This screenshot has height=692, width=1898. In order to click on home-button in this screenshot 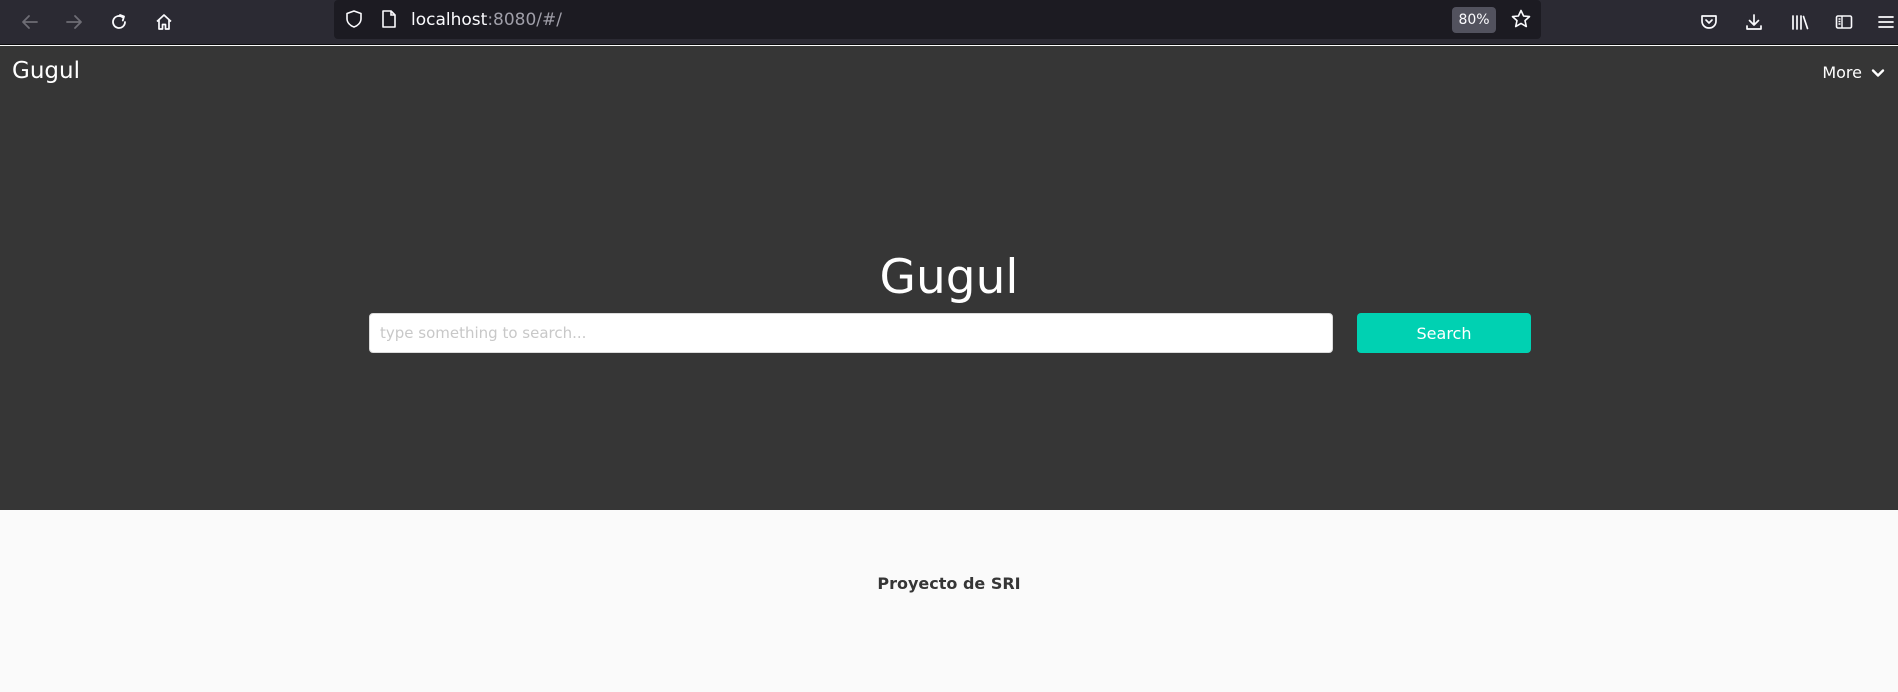, I will do `click(164, 22)`.